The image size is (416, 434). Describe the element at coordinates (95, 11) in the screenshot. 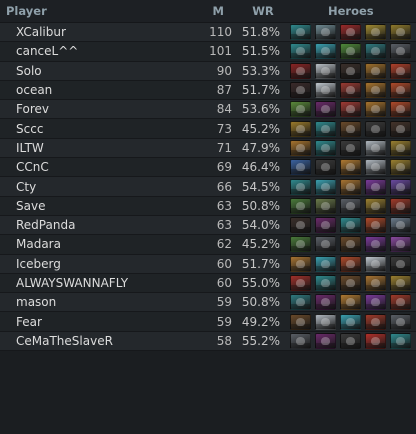

I see `header-player: Player` at that location.